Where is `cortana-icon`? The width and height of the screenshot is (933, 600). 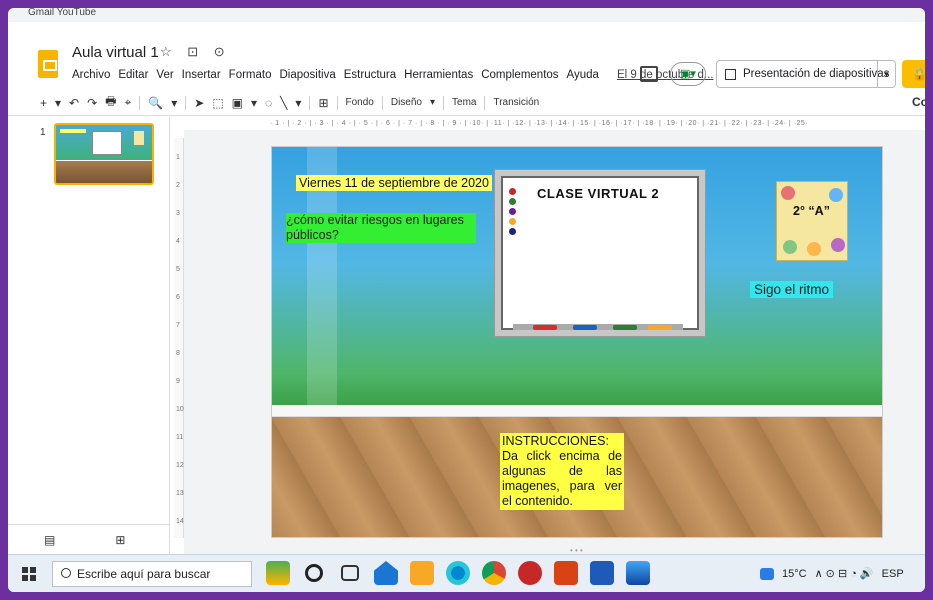 cortana-icon is located at coordinates (314, 573).